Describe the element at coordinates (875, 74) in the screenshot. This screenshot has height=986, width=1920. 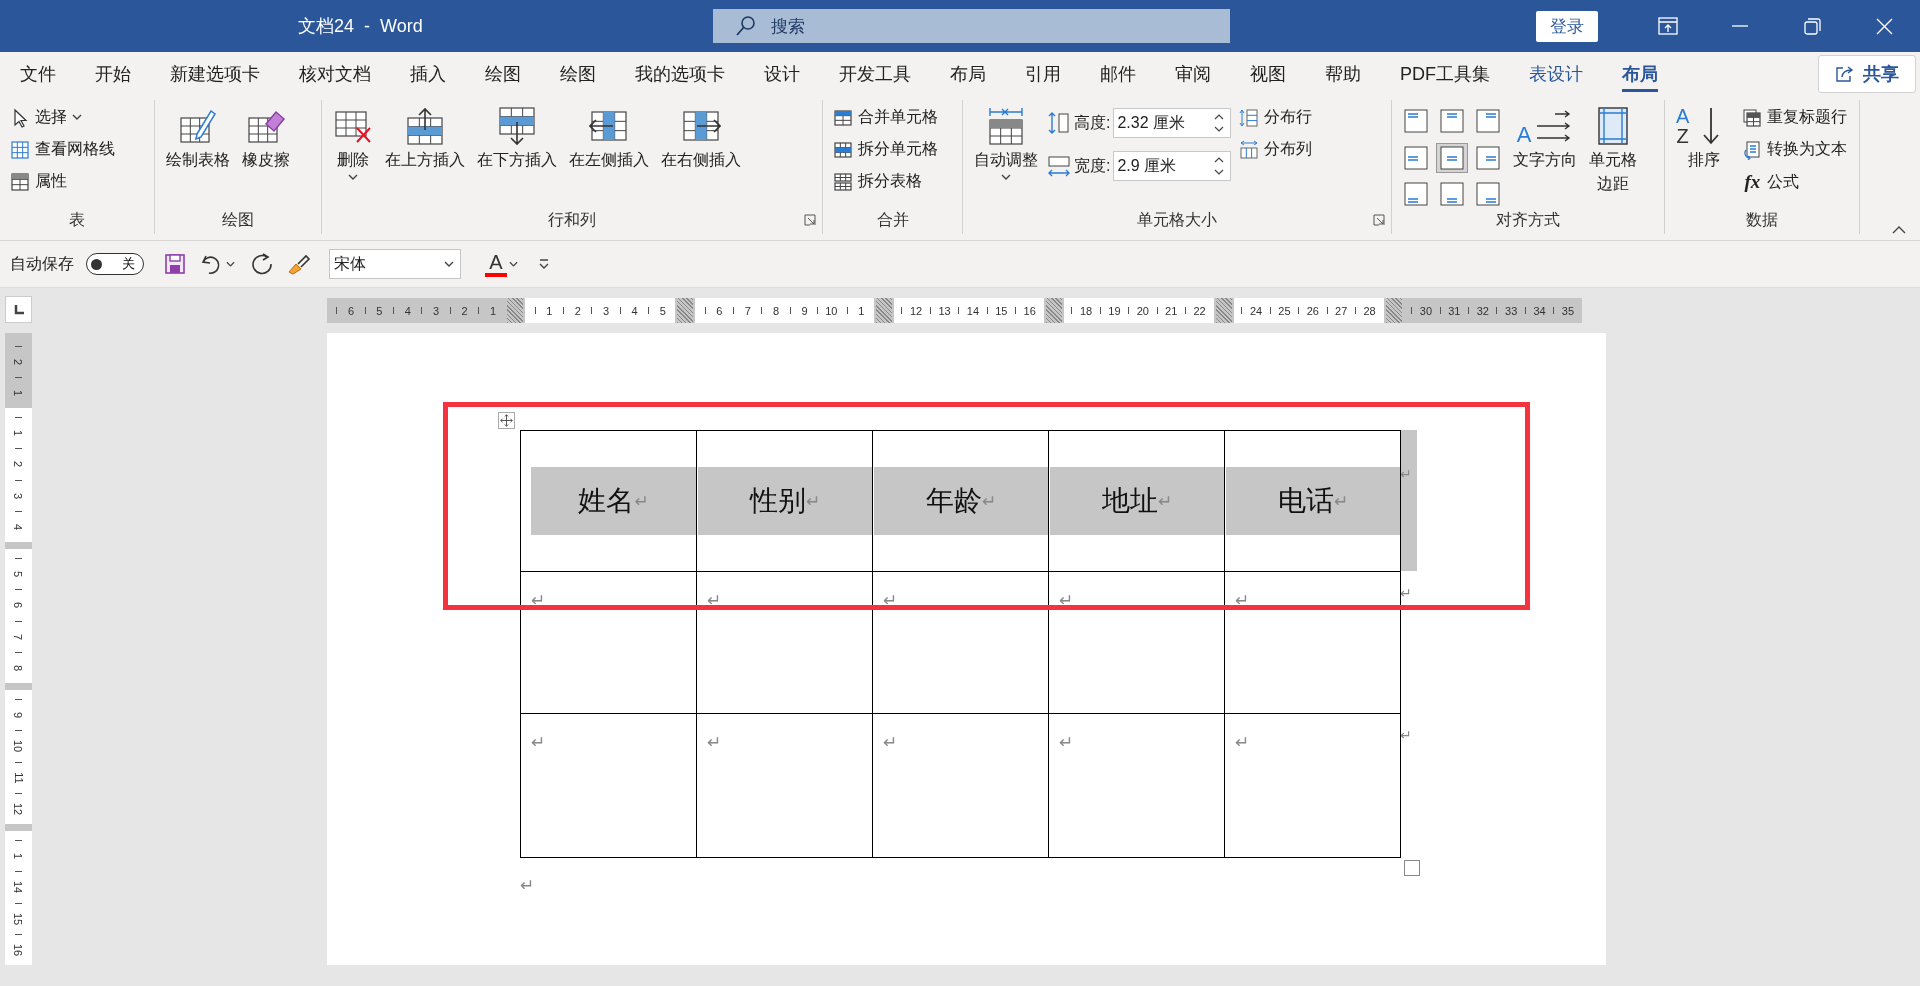
I see `ribbon-tab: 开发工具` at that location.